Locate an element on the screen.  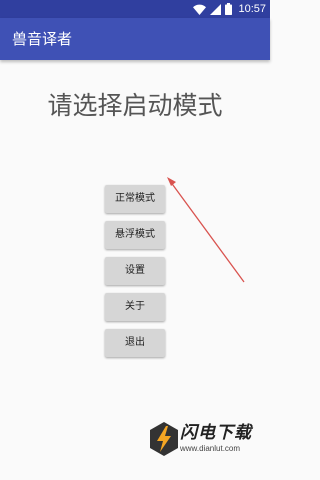
exit-button: 退出 is located at coordinates (135, 343).